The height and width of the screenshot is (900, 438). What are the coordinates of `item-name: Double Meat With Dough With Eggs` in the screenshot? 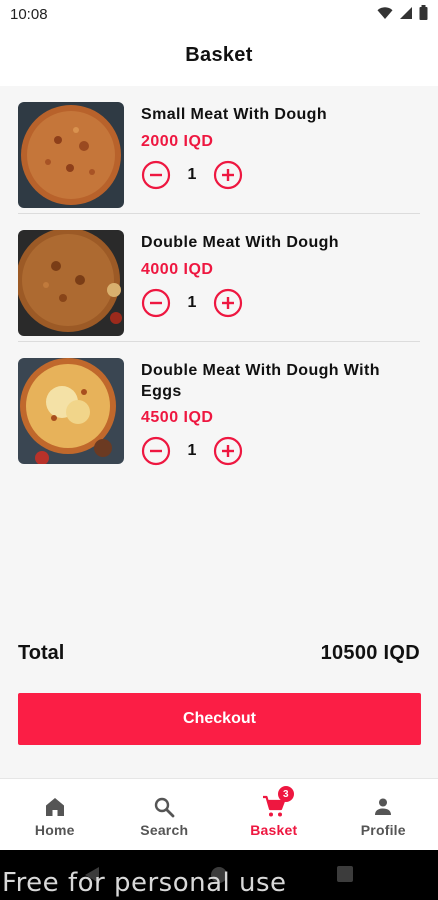 It's located at (260, 381).